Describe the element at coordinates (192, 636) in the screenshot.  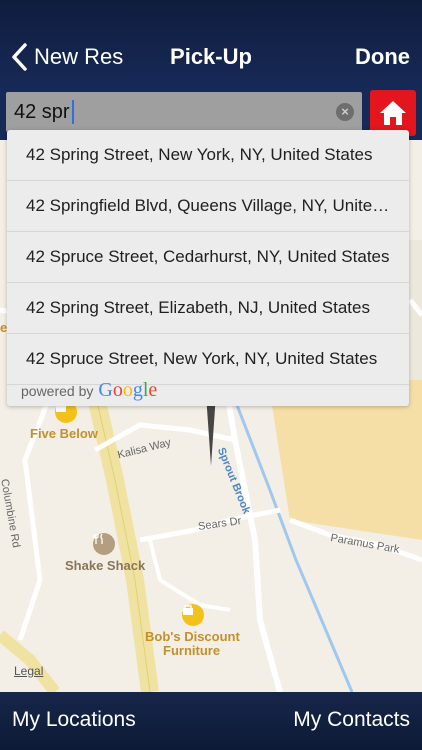
I see `poi-label-bobs: Bob's Discount` at that location.